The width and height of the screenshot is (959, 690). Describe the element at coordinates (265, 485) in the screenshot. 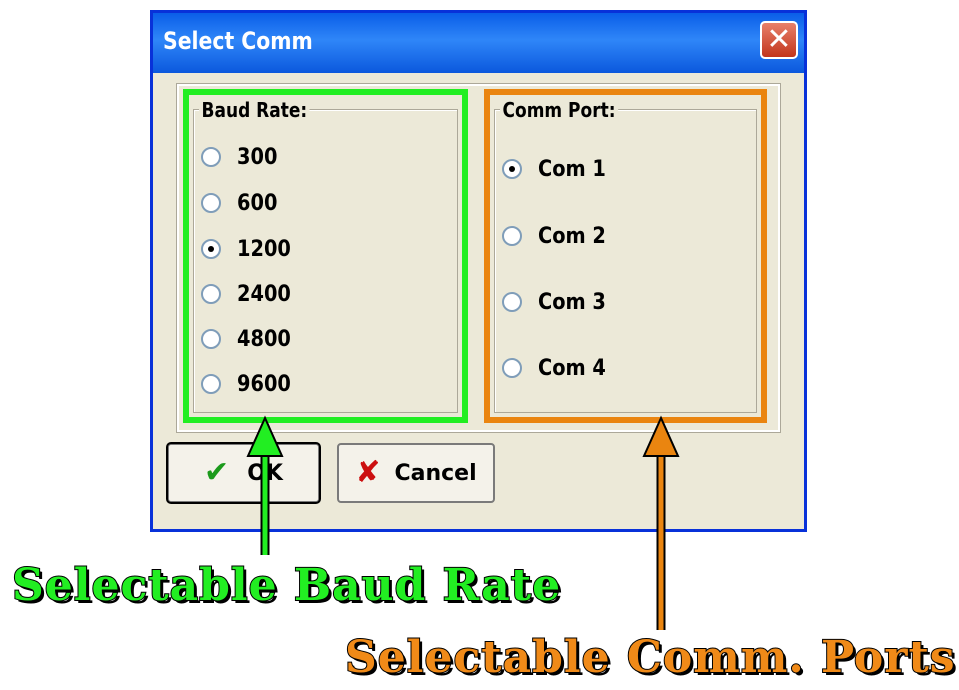

I see `baud-arrow` at that location.